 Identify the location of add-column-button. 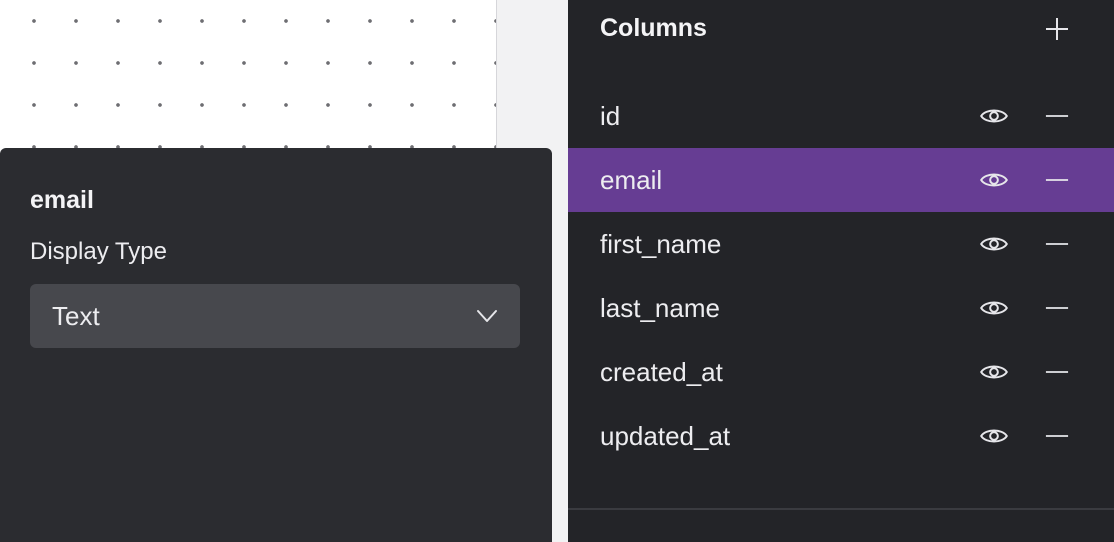
(1057, 29).